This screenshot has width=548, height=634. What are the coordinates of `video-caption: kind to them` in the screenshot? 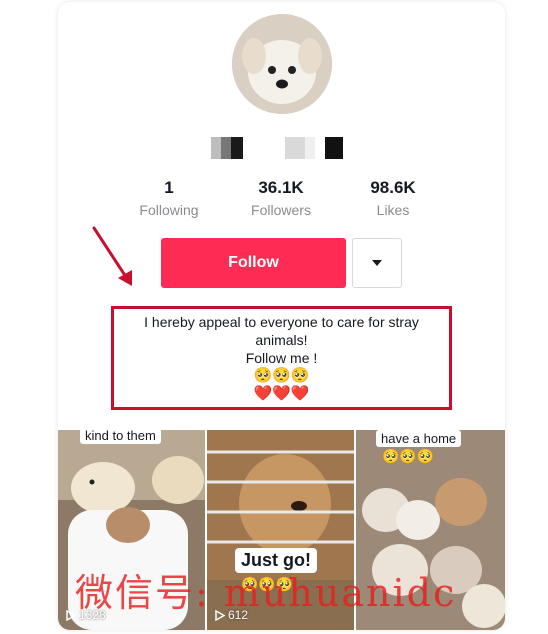 It's located at (120, 437).